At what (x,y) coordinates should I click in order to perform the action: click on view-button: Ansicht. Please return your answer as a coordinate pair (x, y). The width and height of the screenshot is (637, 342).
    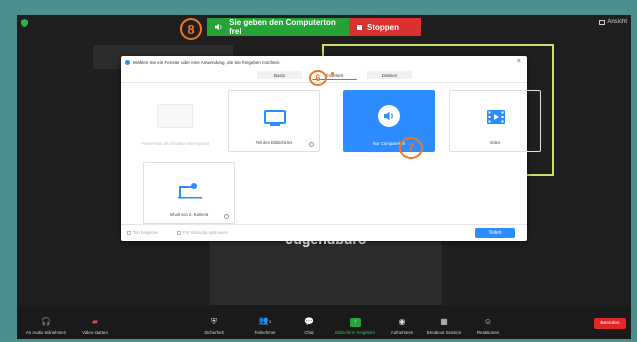
    Looking at the image, I should click on (613, 22).